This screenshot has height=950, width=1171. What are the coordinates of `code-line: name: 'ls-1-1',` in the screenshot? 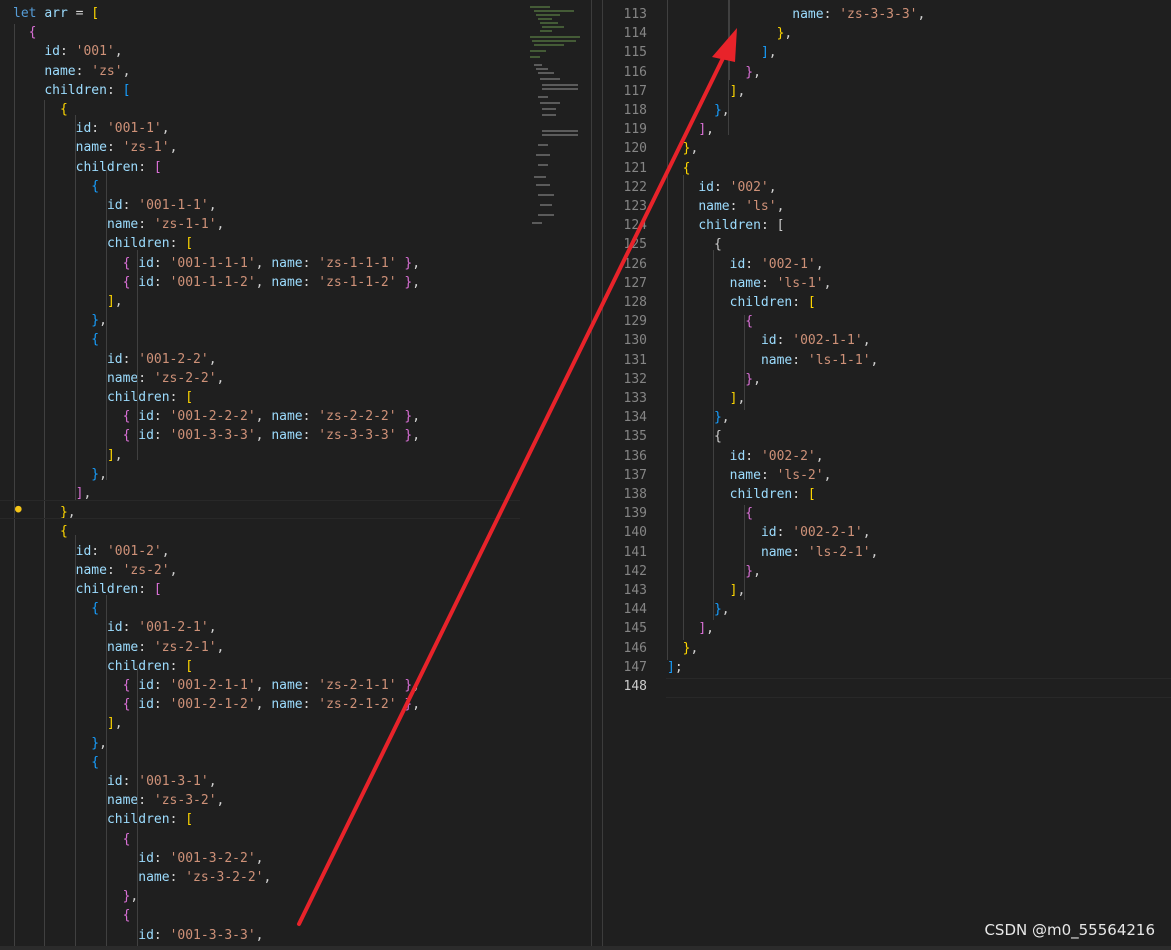 It's located at (819, 360).